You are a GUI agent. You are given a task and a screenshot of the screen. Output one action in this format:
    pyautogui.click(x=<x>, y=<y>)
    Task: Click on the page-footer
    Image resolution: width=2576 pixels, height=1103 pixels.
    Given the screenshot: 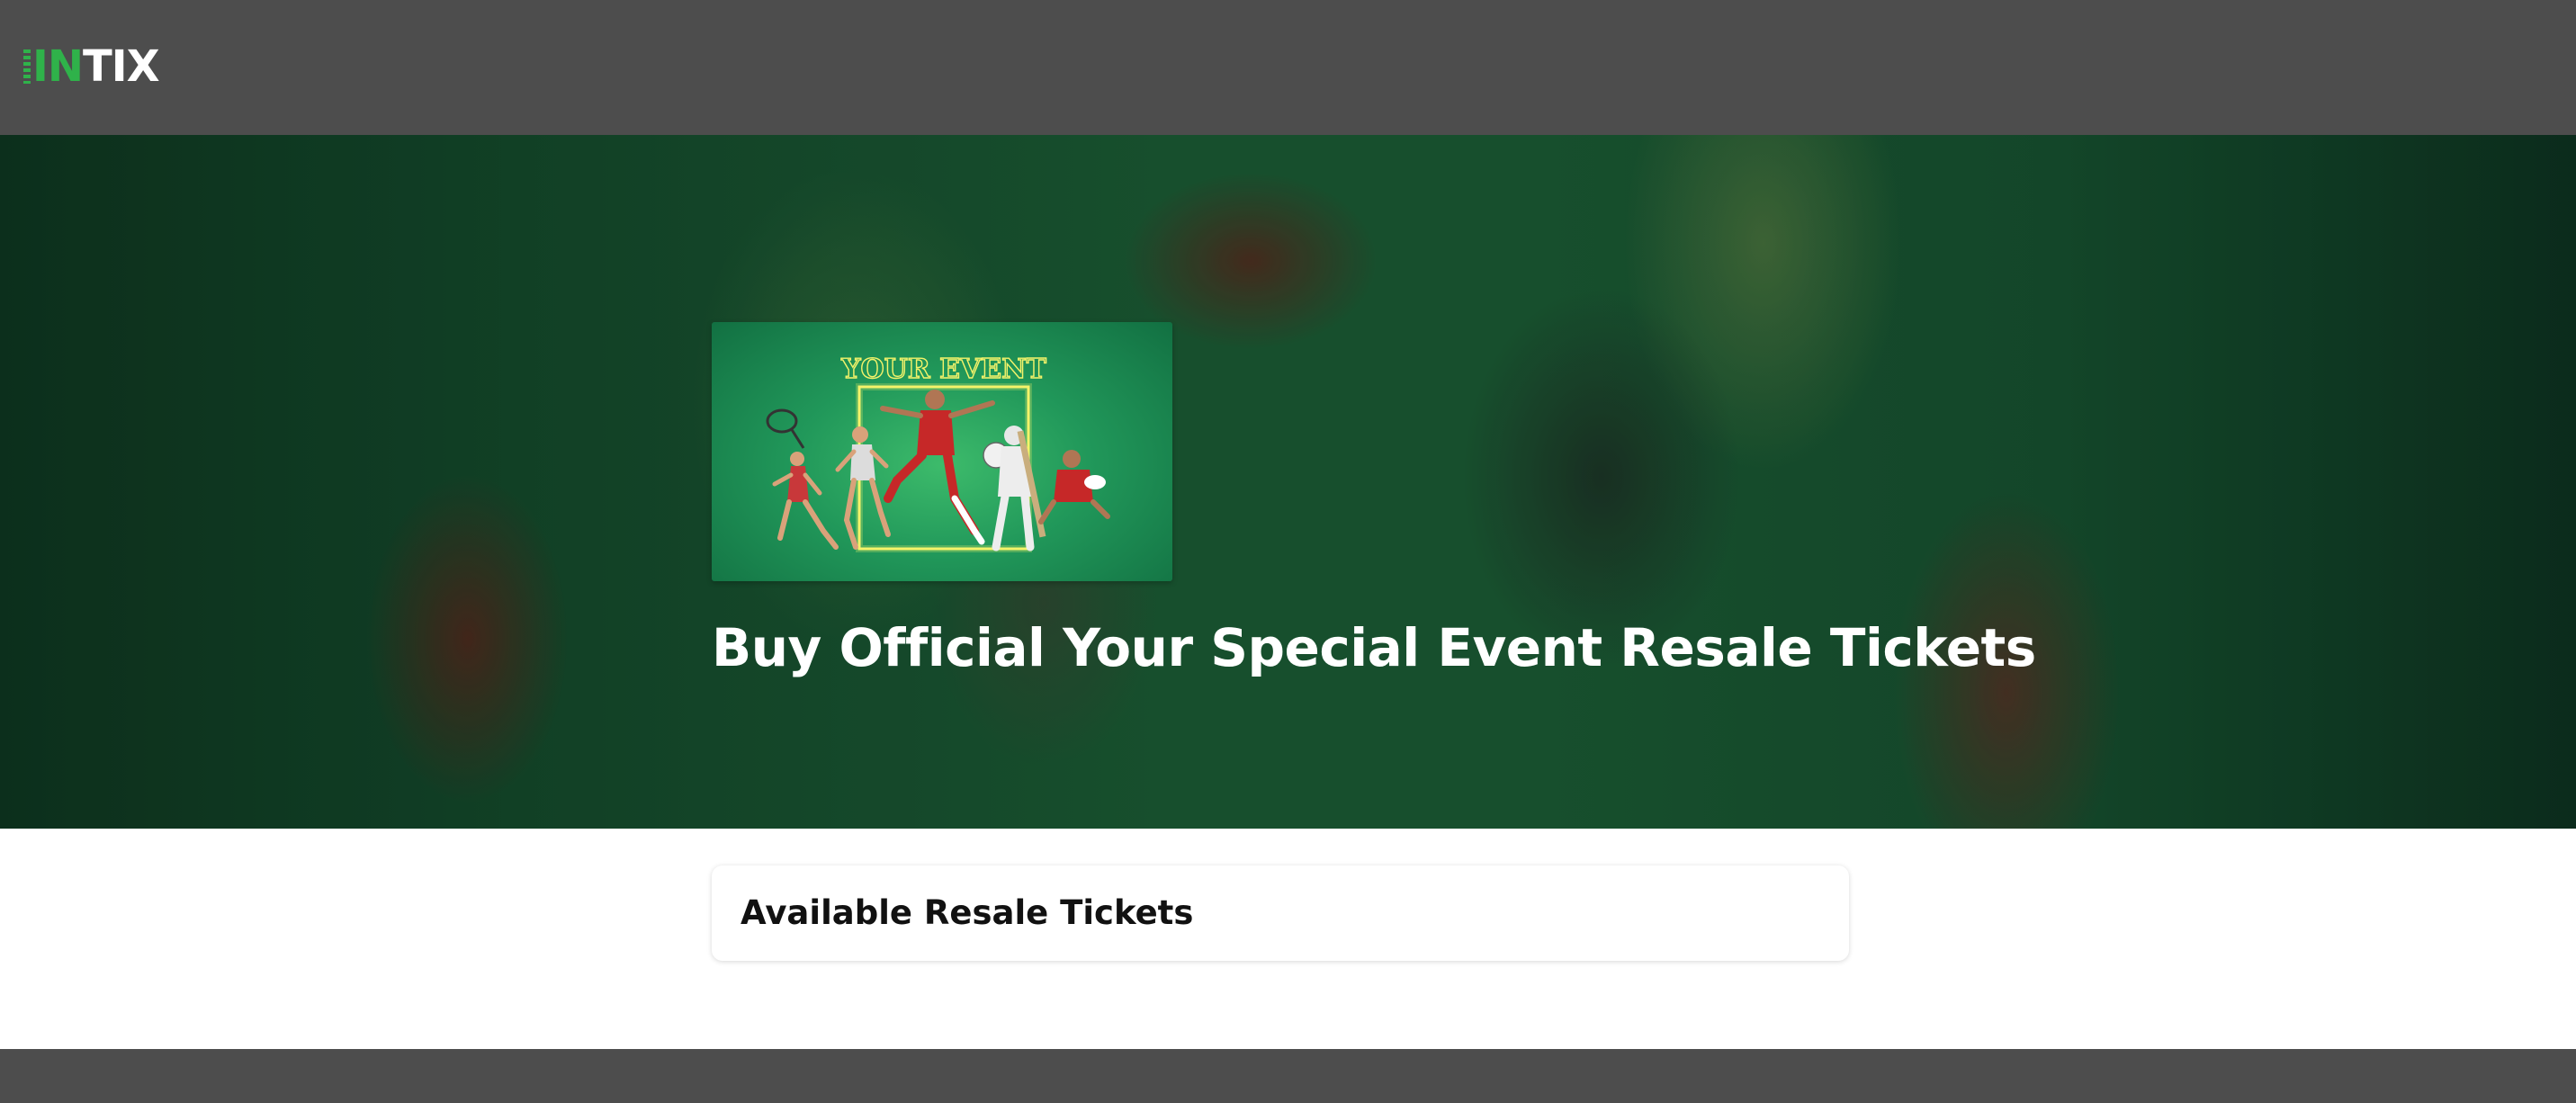 What is the action you would take?
    pyautogui.click(x=1288, y=1076)
    